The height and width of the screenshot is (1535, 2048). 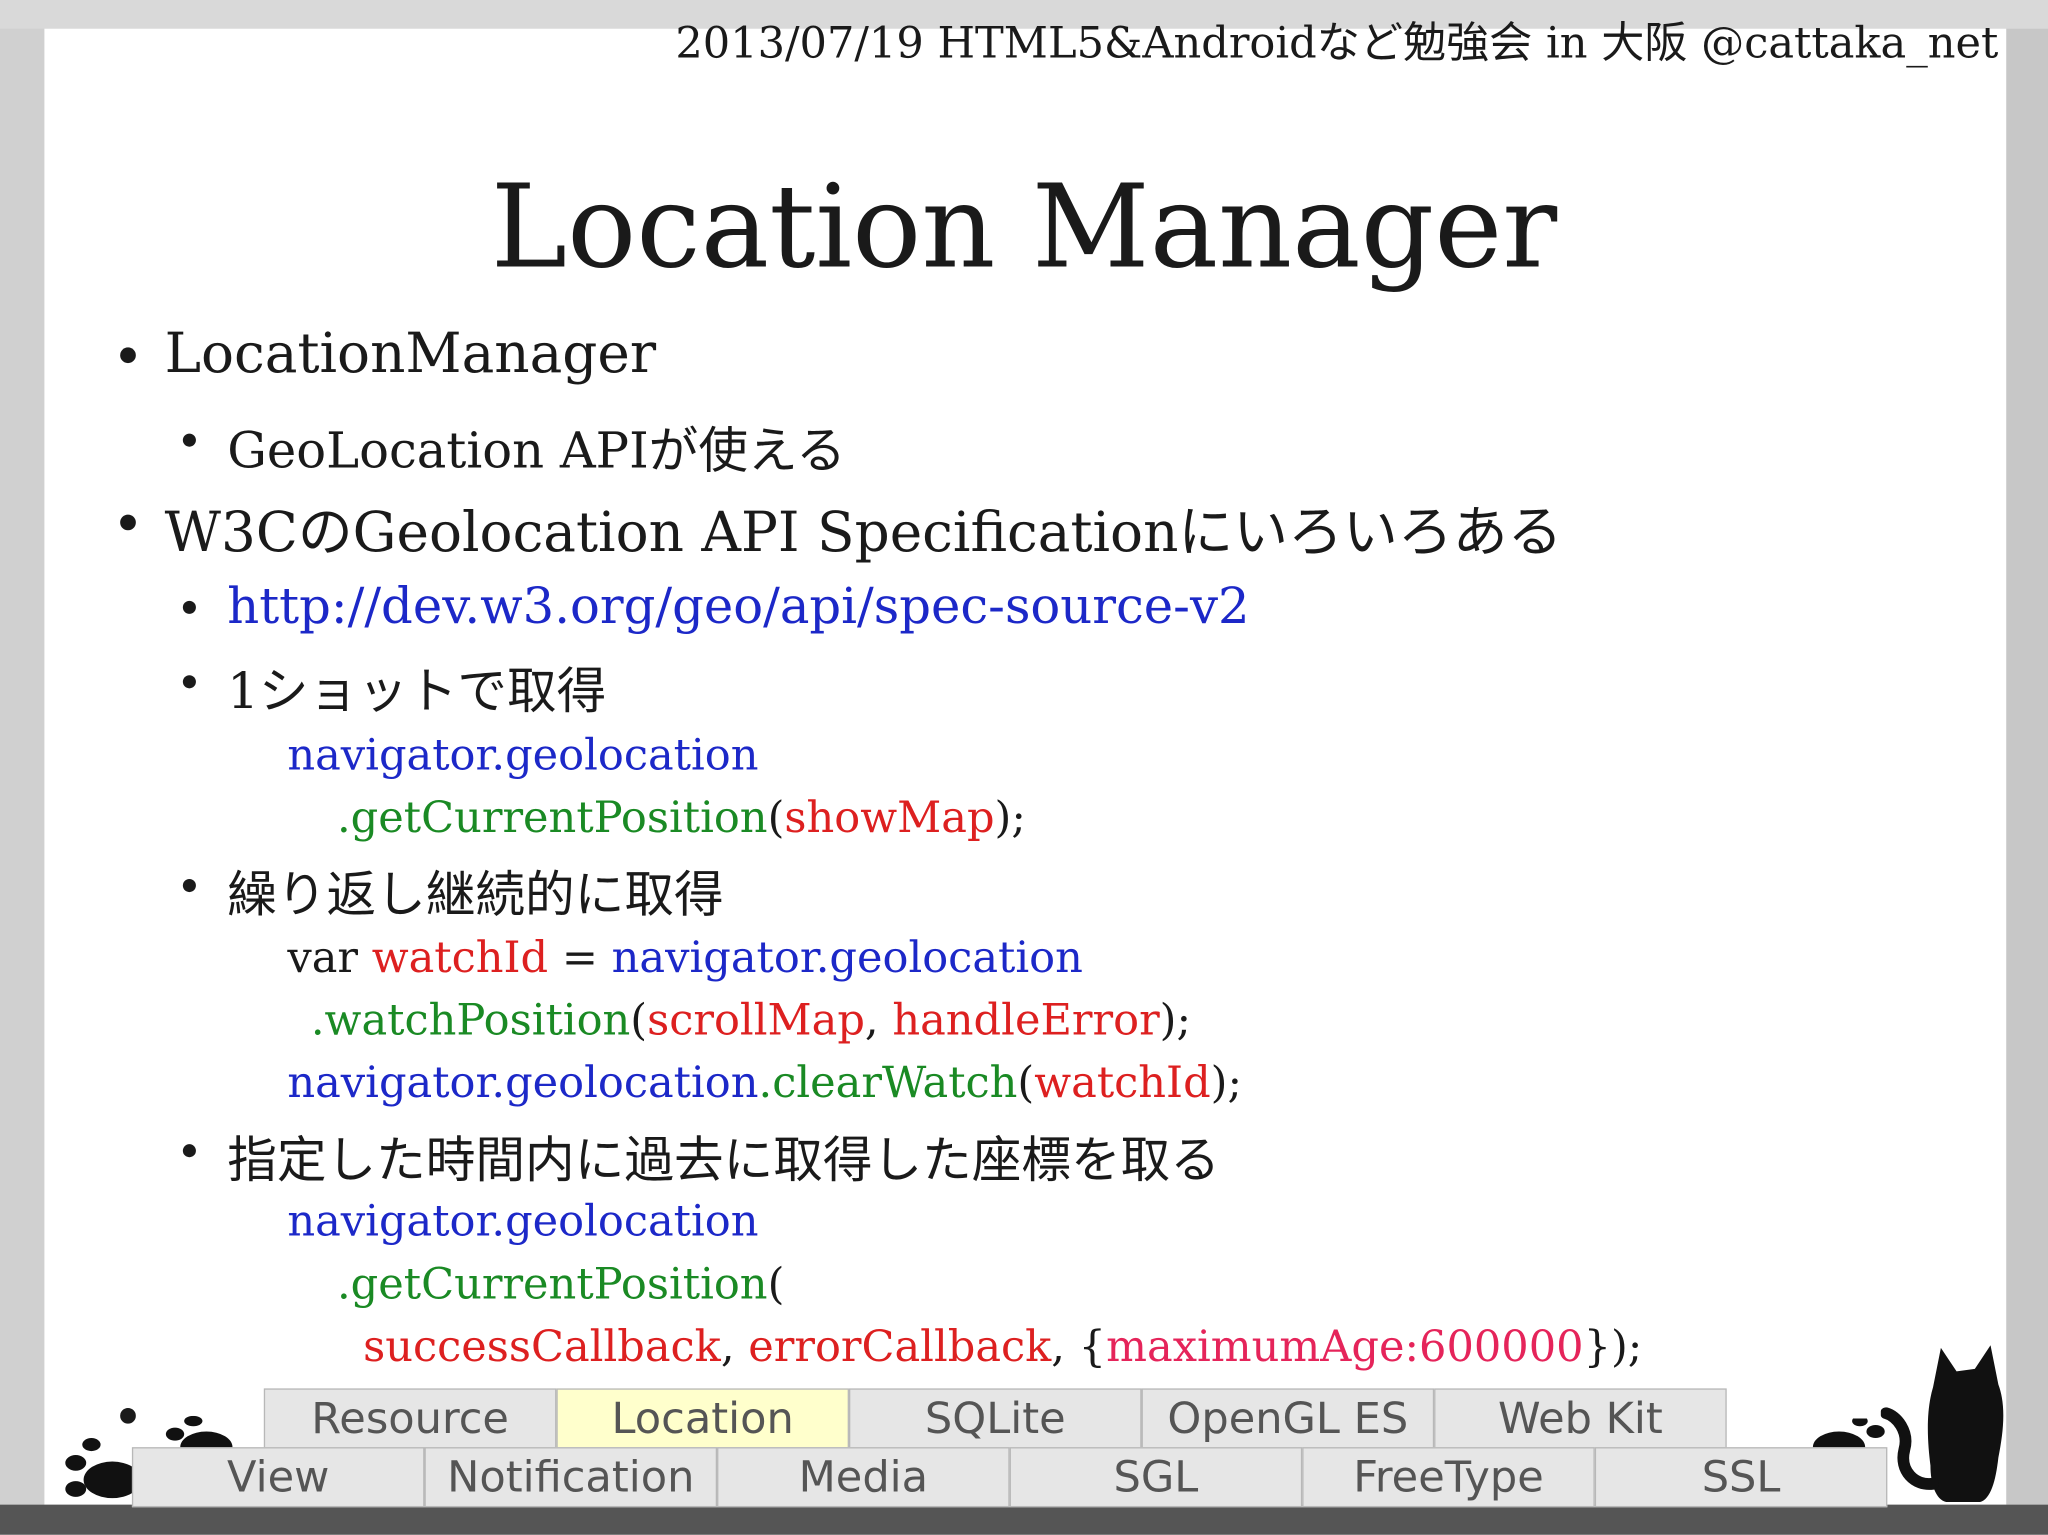 What do you see at coordinates (756, 1019) in the screenshot?
I see `code-token: scrollMap` at bounding box center [756, 1019].